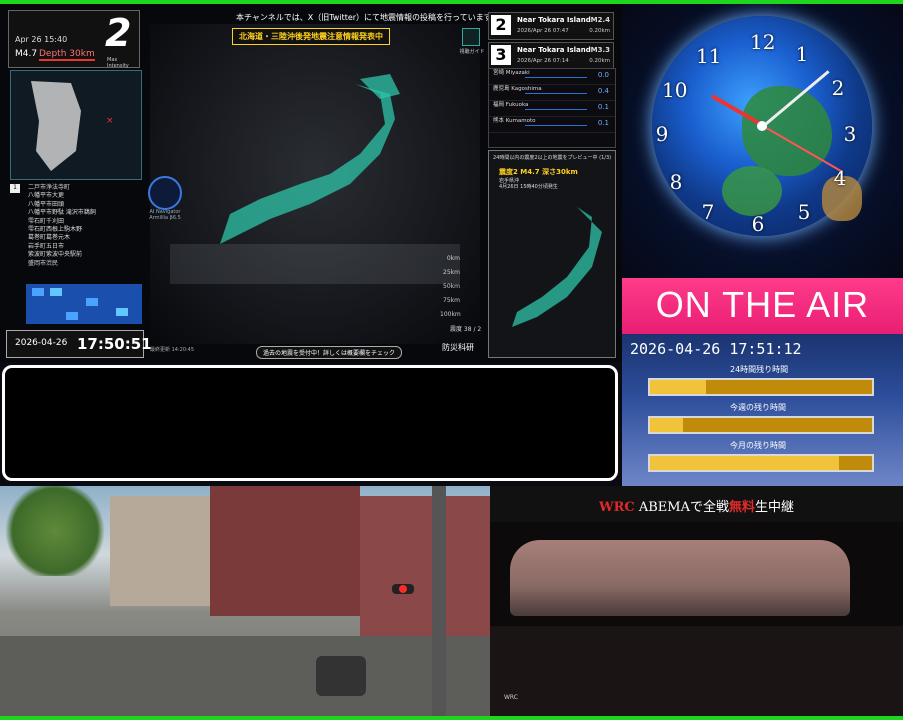 This screenshot has height=720, width=903. Describe the element at coordinates (763, 42) in the screenshot. I see `clock-numeral: 12` at that location.